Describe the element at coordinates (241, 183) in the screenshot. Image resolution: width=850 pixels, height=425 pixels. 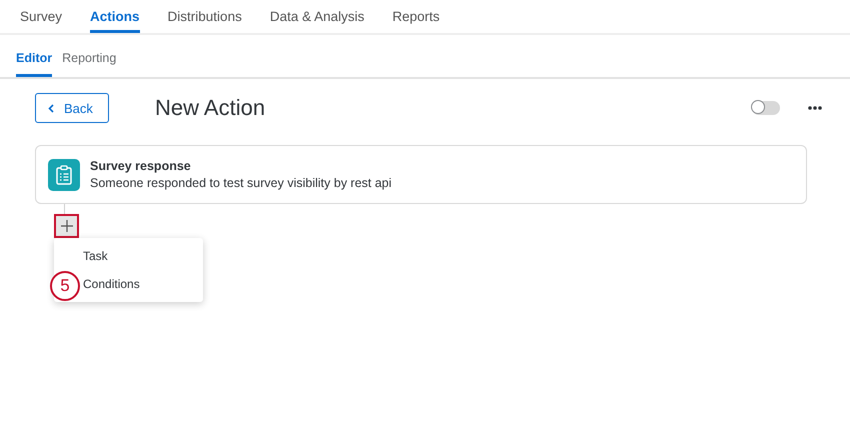
I see `trigger-description: Someone responded to test survey visibility by rest api` at that location.